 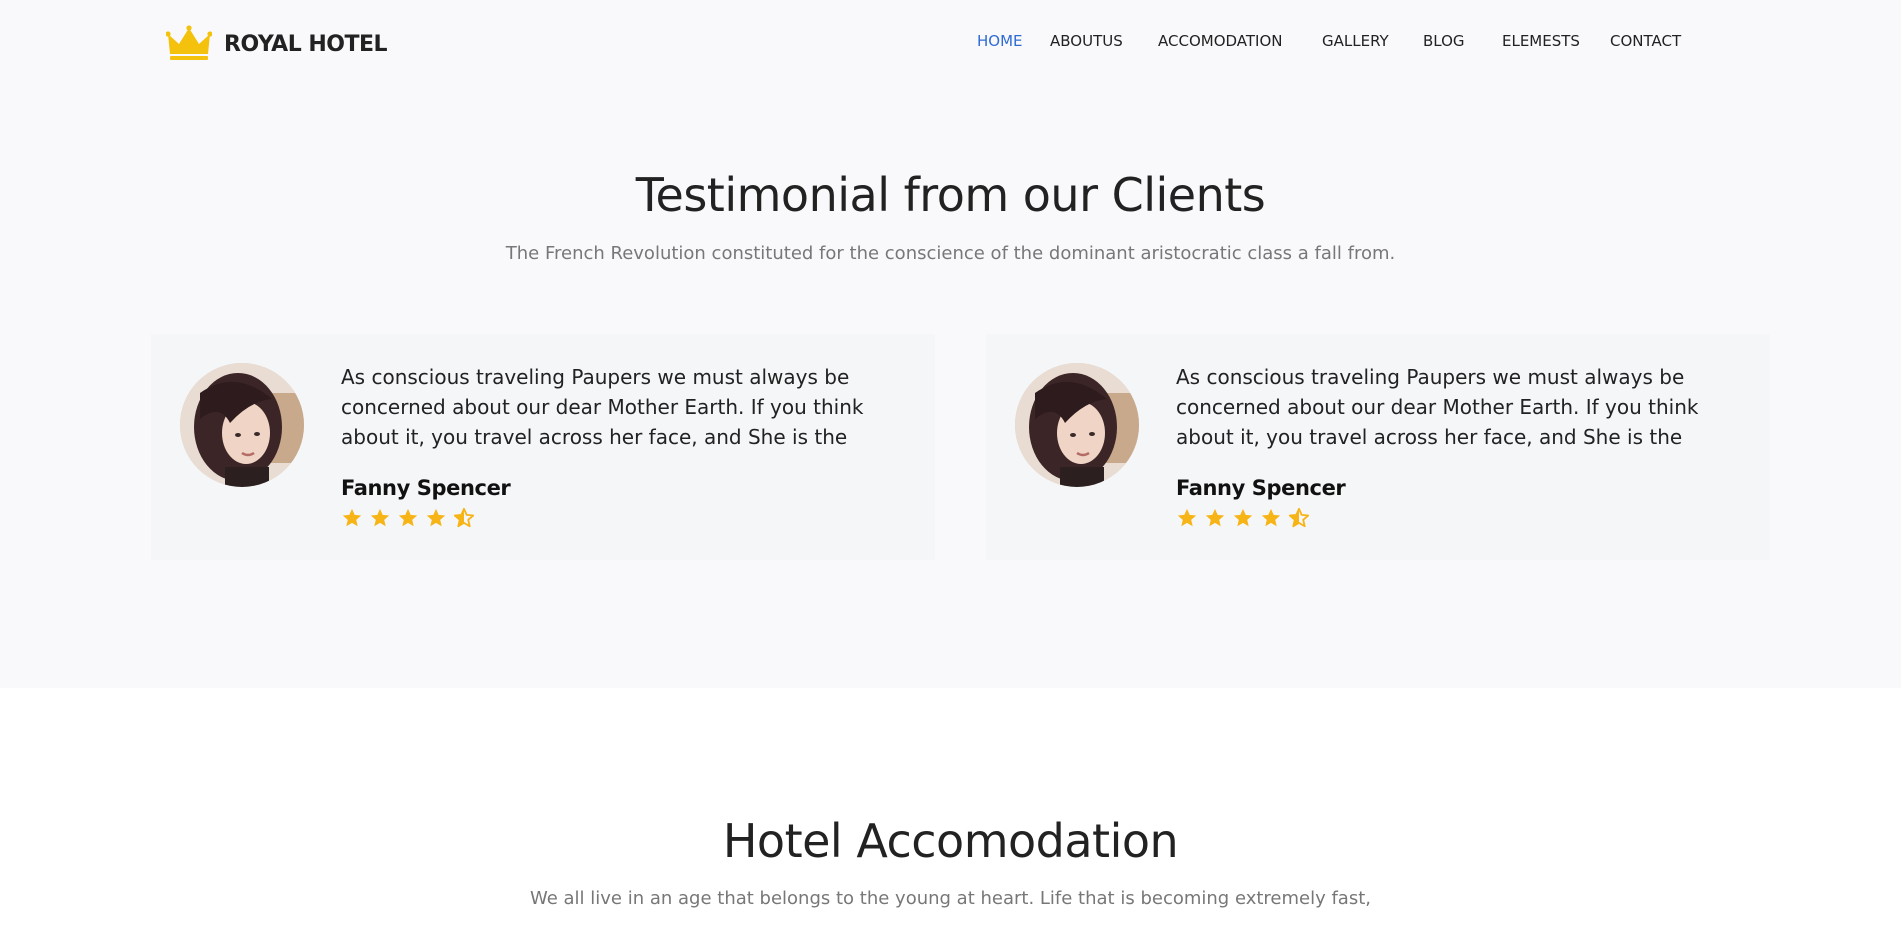 What do you see at coordinates (1645, 41) in the screenshot?
I see `nav-contact: CONTACT` at bounding box center [1645, 41].